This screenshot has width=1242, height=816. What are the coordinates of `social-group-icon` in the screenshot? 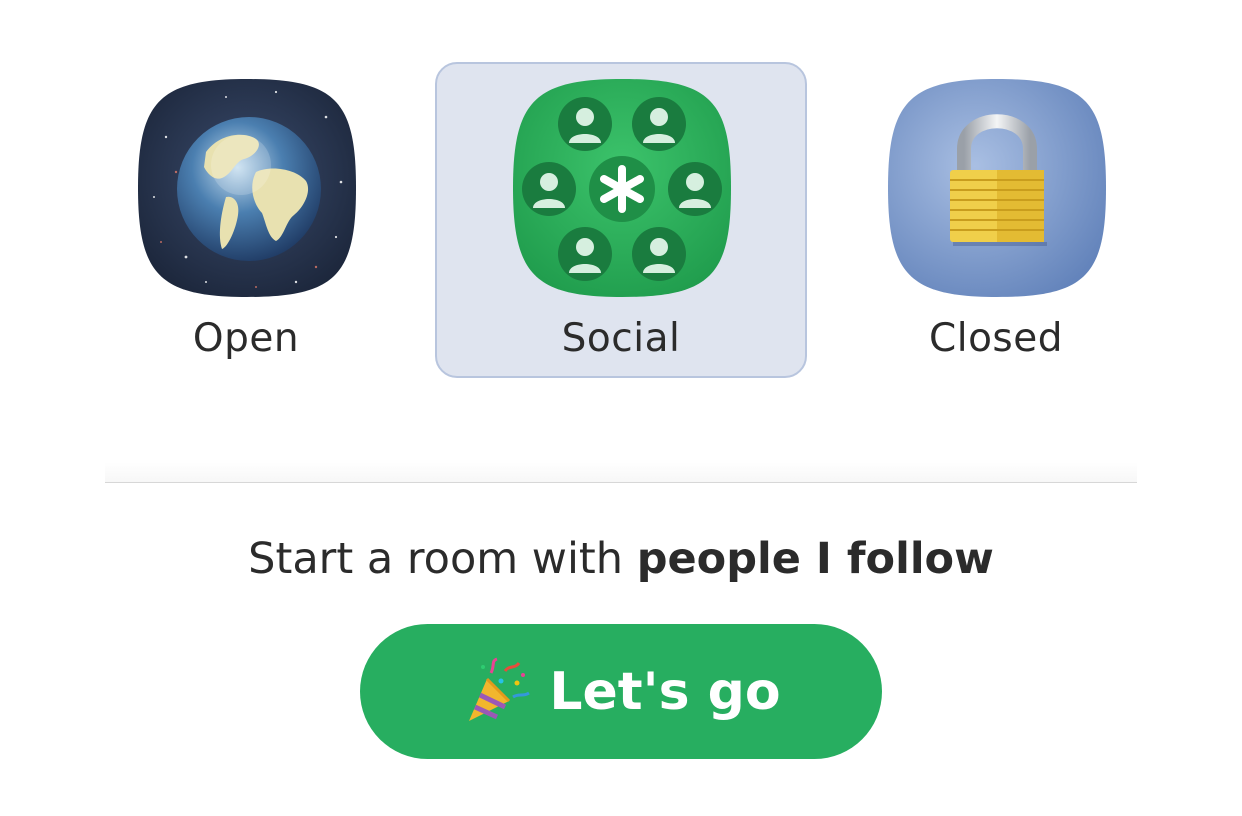 It's located at (622, 188).